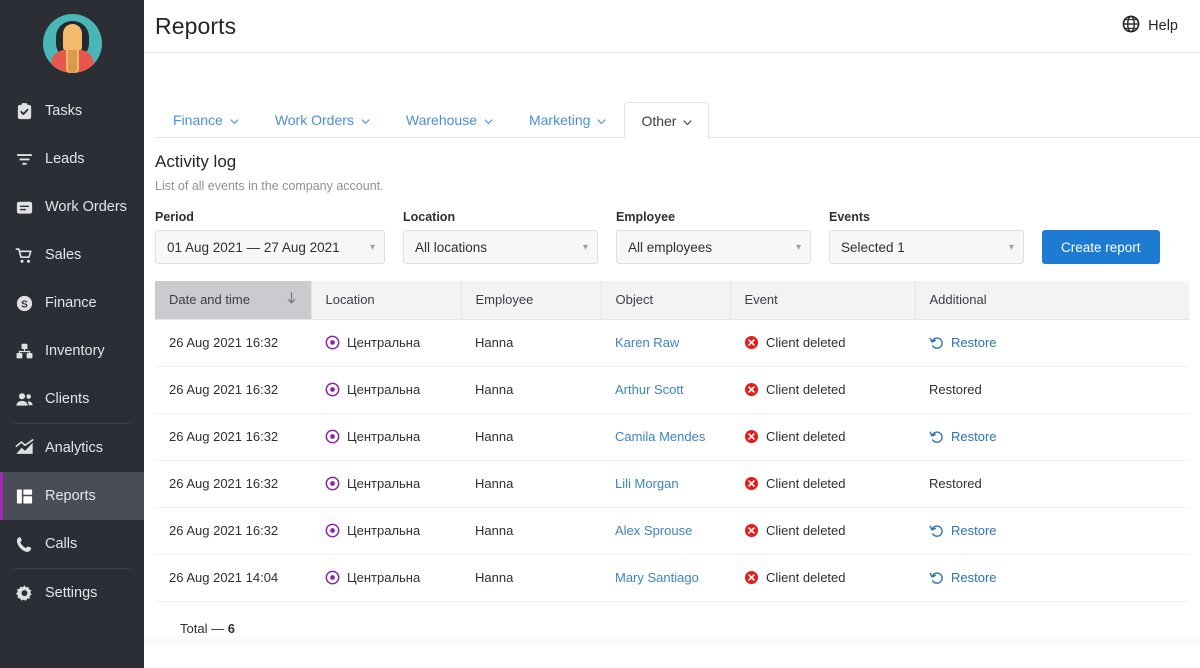  What do you see at coordinates (665, 484) in the screenshot?
I see `cell-object: Lili Morgan` at bounding box center [665, 484].